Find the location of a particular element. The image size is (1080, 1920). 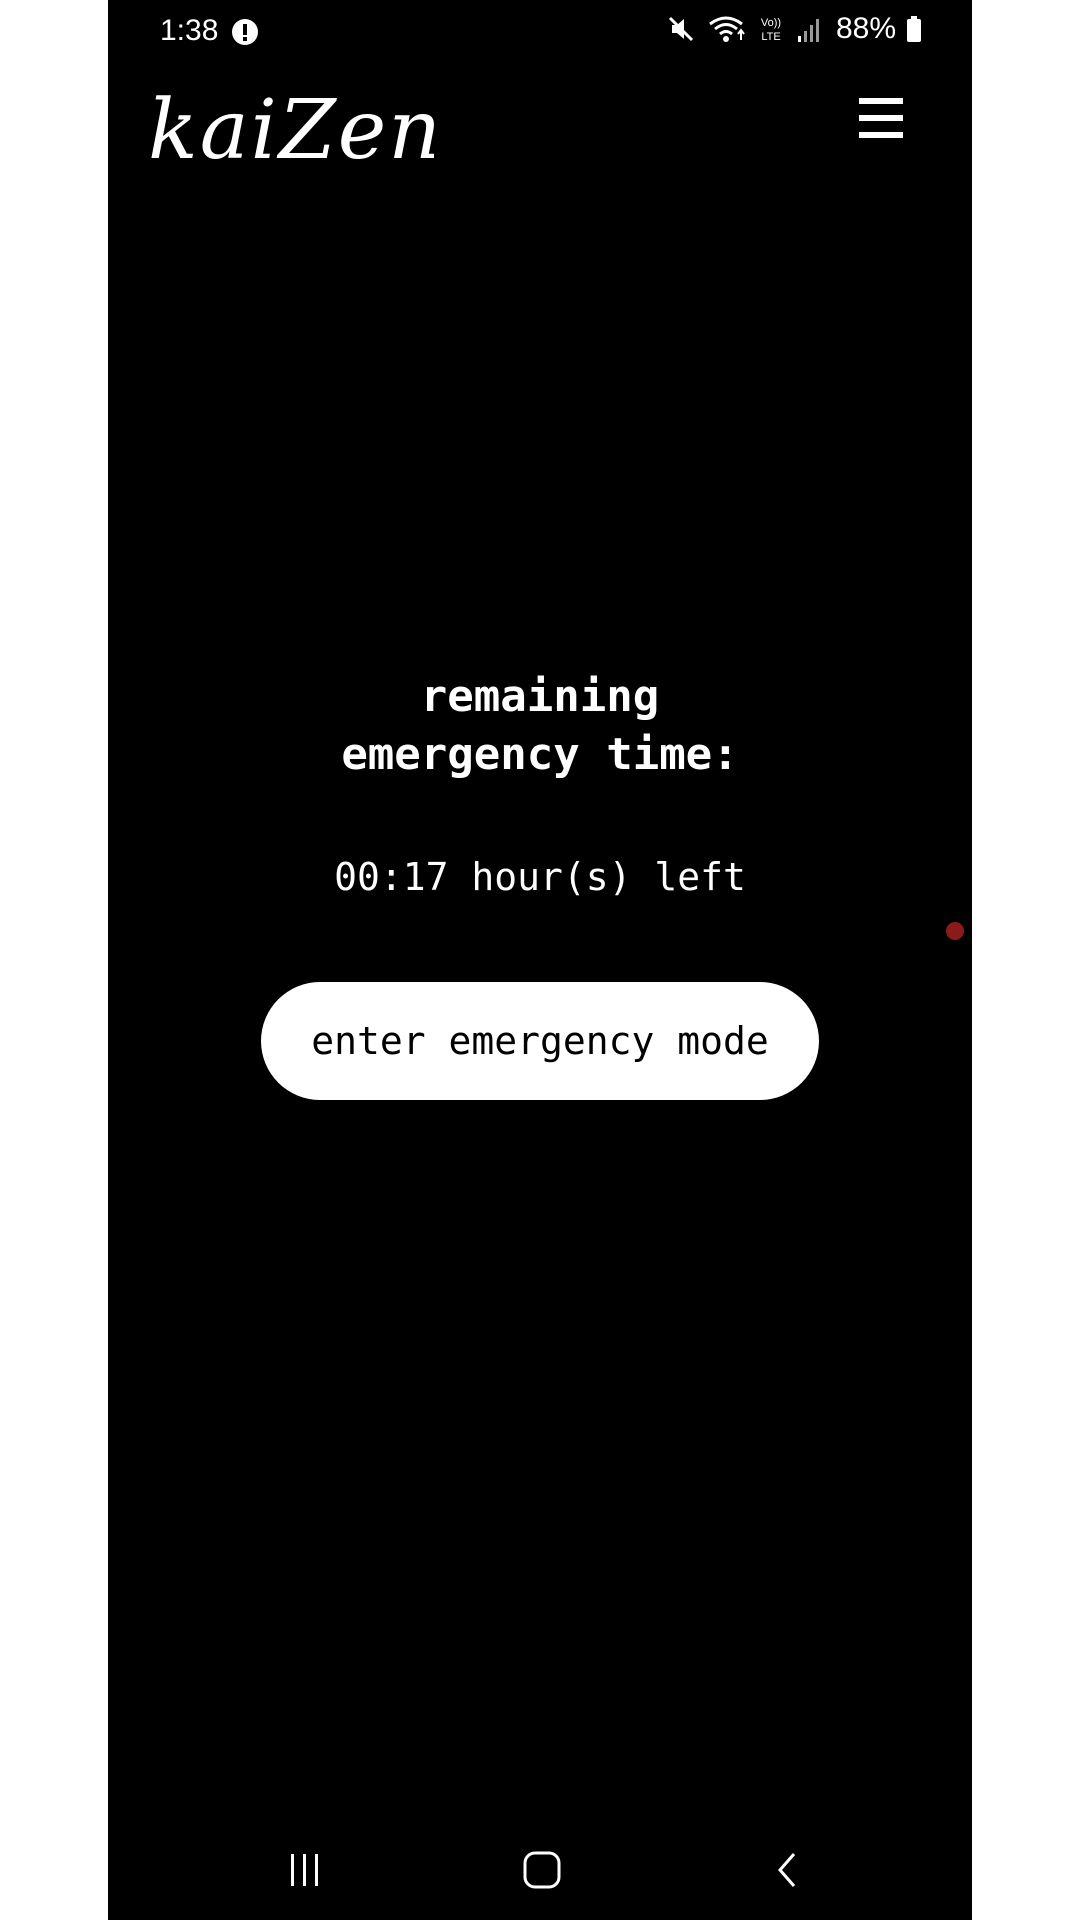

status-icons: Vo)) LTE 88% is located at coordinates (794, 29).